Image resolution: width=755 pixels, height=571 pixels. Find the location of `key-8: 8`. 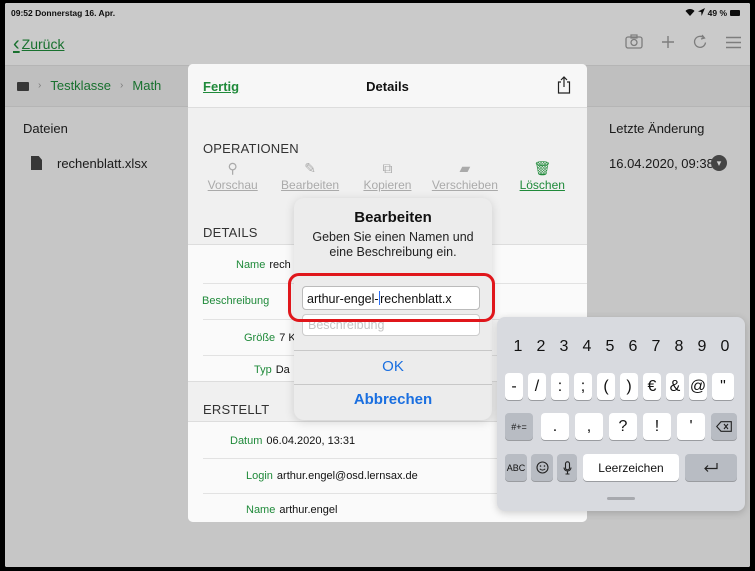

key-8: 8 is located at coordinates (679, 347).